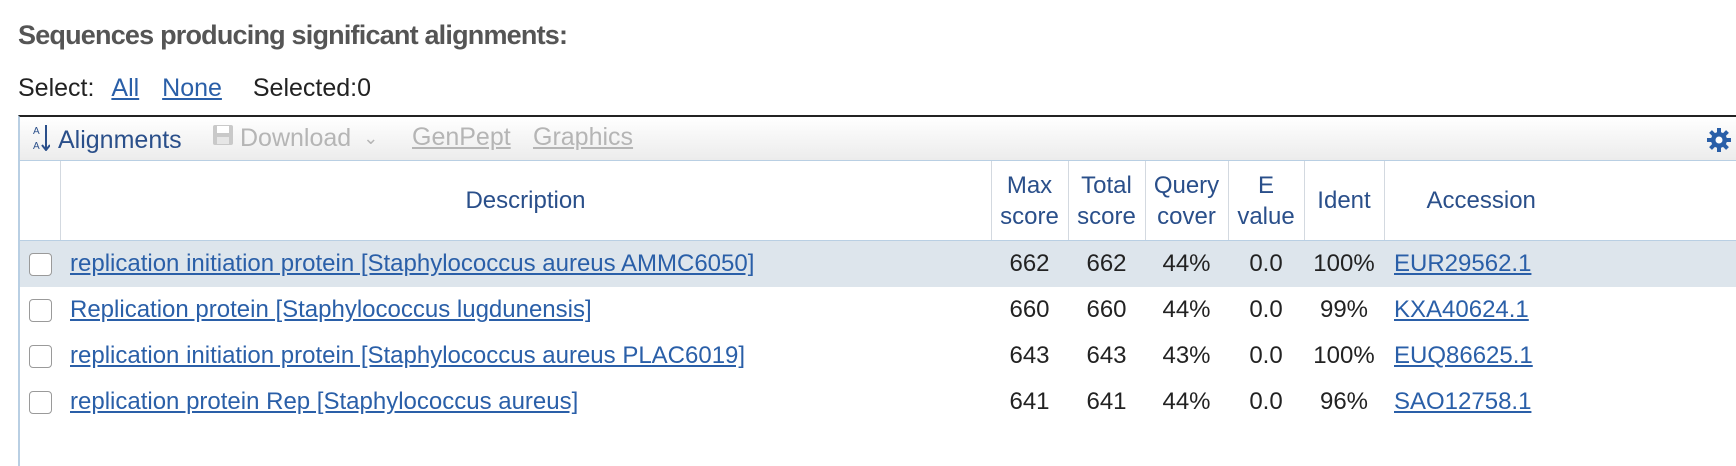 The width and height of the screenshot is (1736, 466). I want to click on genpept-link: GenPept, so click(461, 137).